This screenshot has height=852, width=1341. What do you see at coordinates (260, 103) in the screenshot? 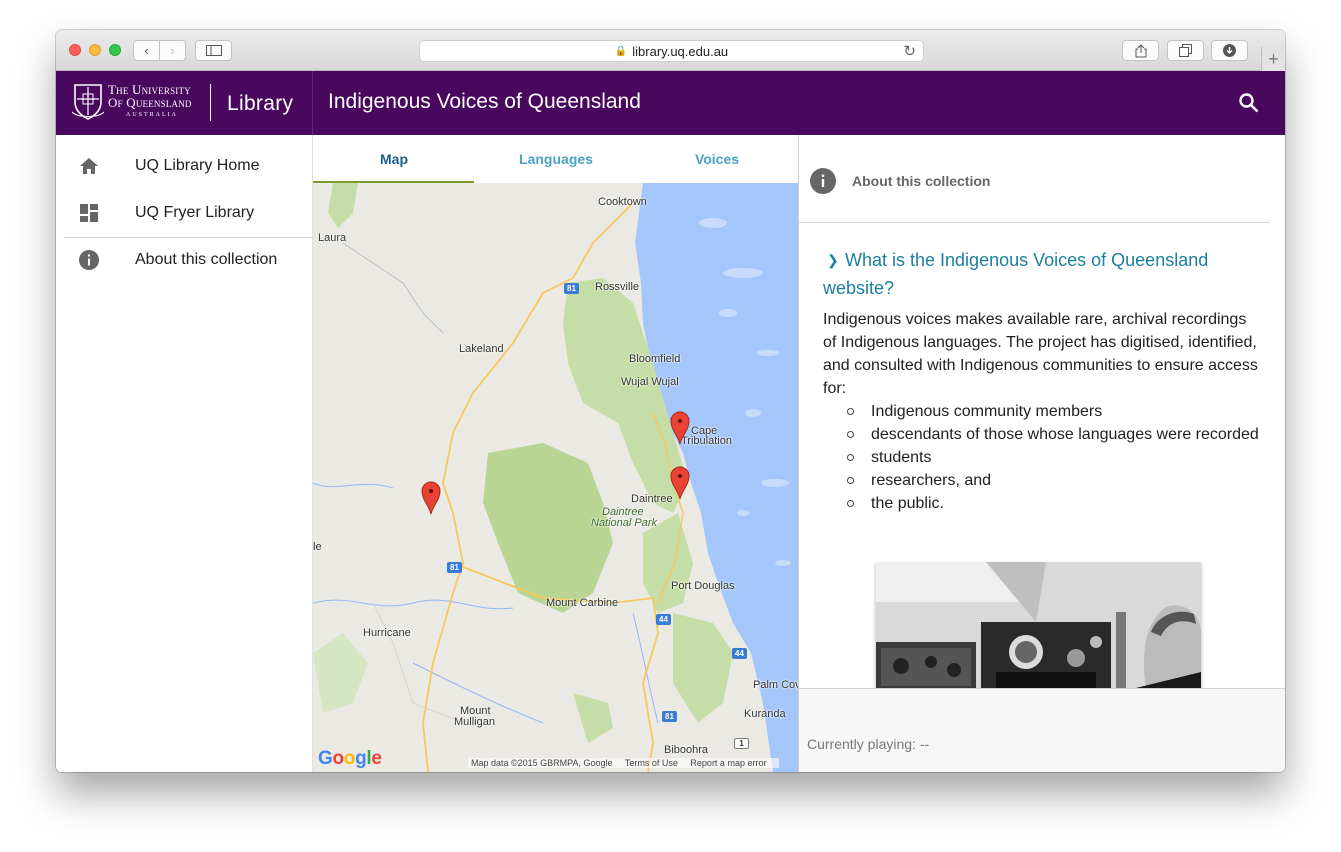
I see `library-wordmark: Library` at bounding box center [260, 103].